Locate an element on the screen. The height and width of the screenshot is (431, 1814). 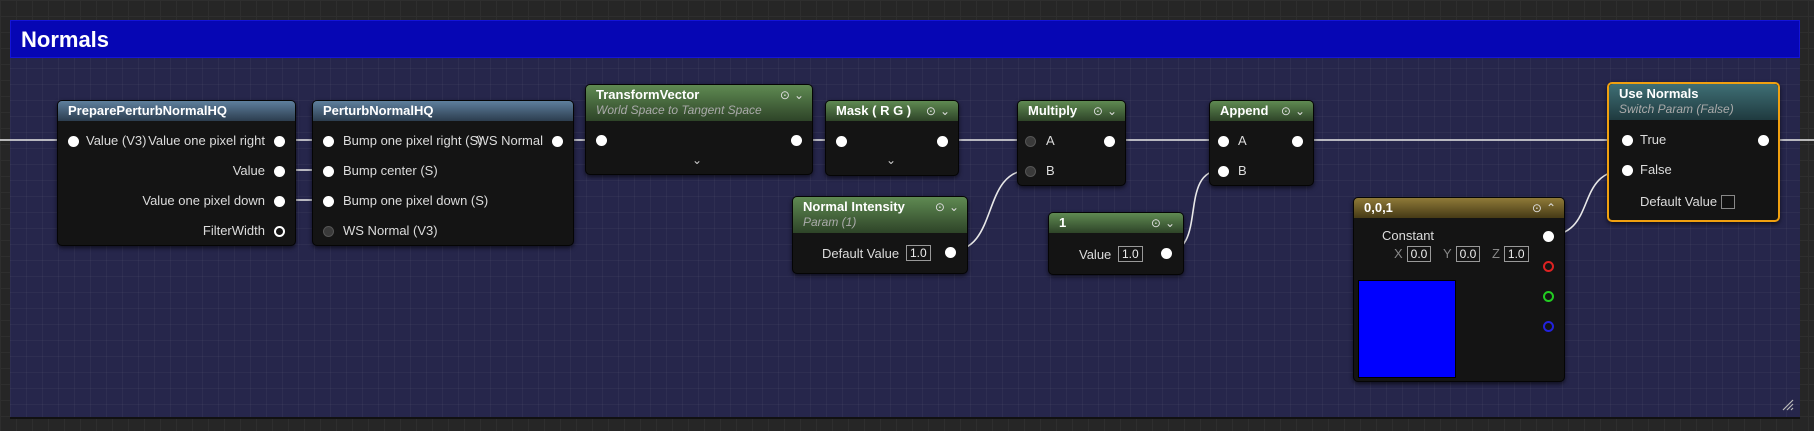
node-title: Multiply is located at coordinates (1053, 110).